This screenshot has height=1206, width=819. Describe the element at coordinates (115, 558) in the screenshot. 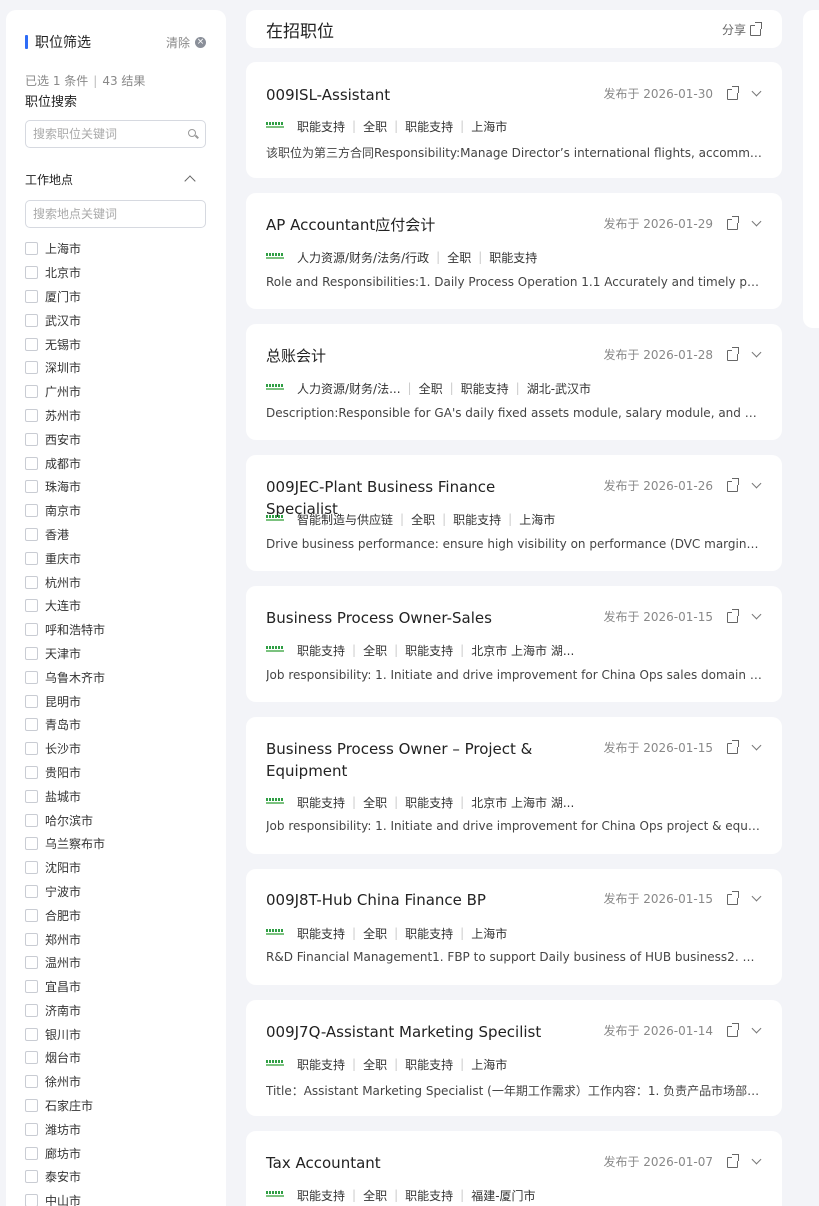

I see `location-option: 重庆市` at that location.